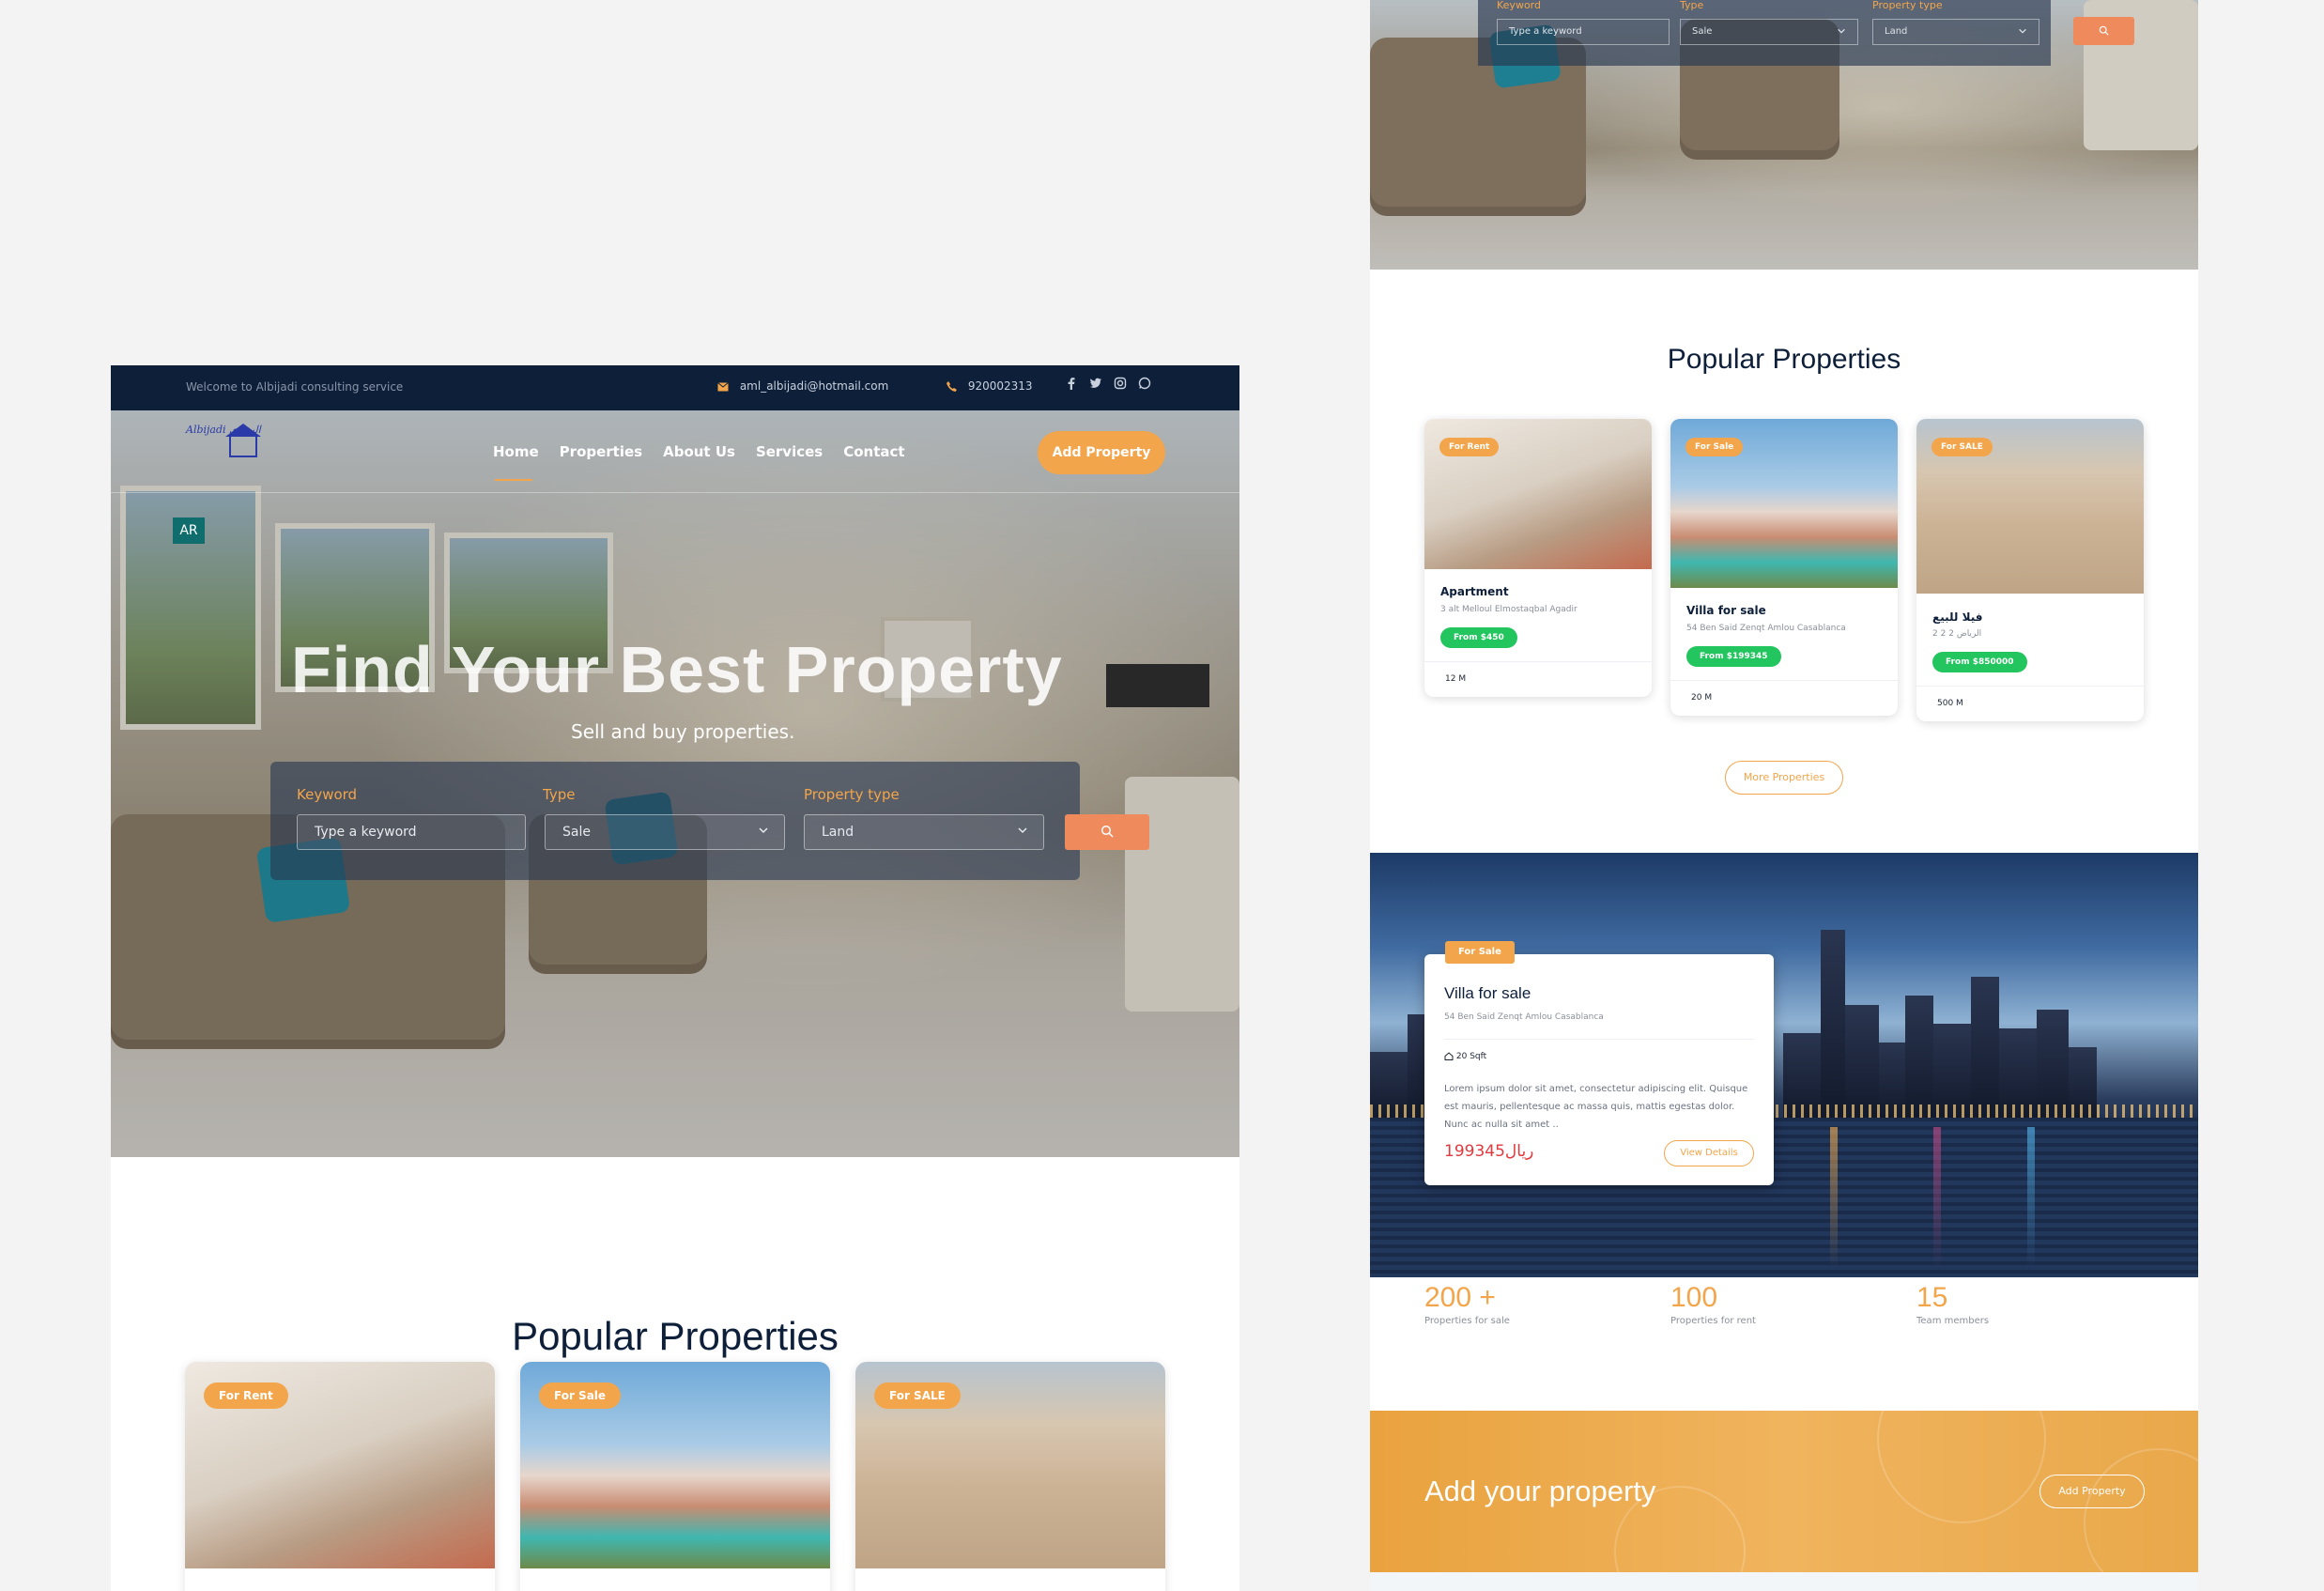 This screenshot has height=1591, width=2324. Describe the element at coordinates (189, 530) in the screenshot. I see `language-switch-button: AR` at that location.